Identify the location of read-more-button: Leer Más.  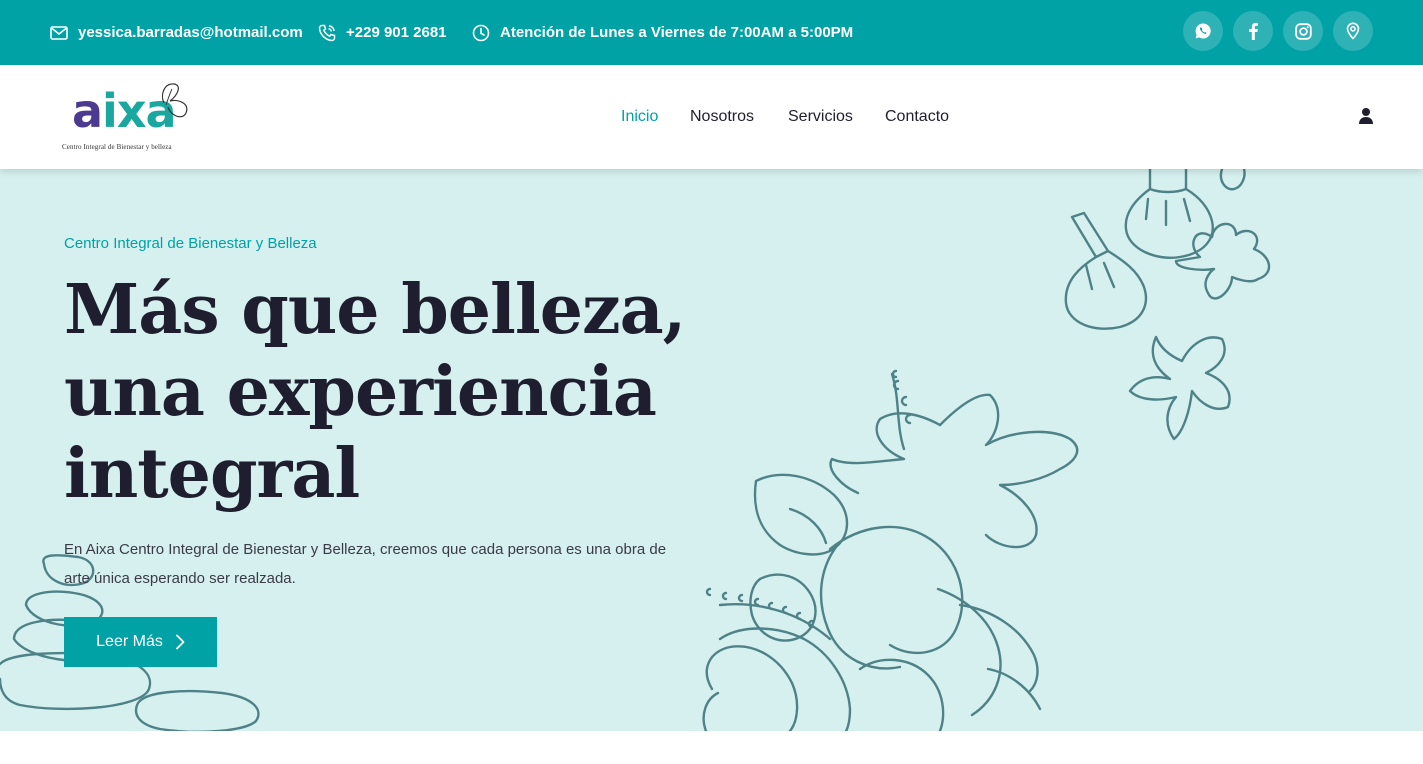
(140, 642).